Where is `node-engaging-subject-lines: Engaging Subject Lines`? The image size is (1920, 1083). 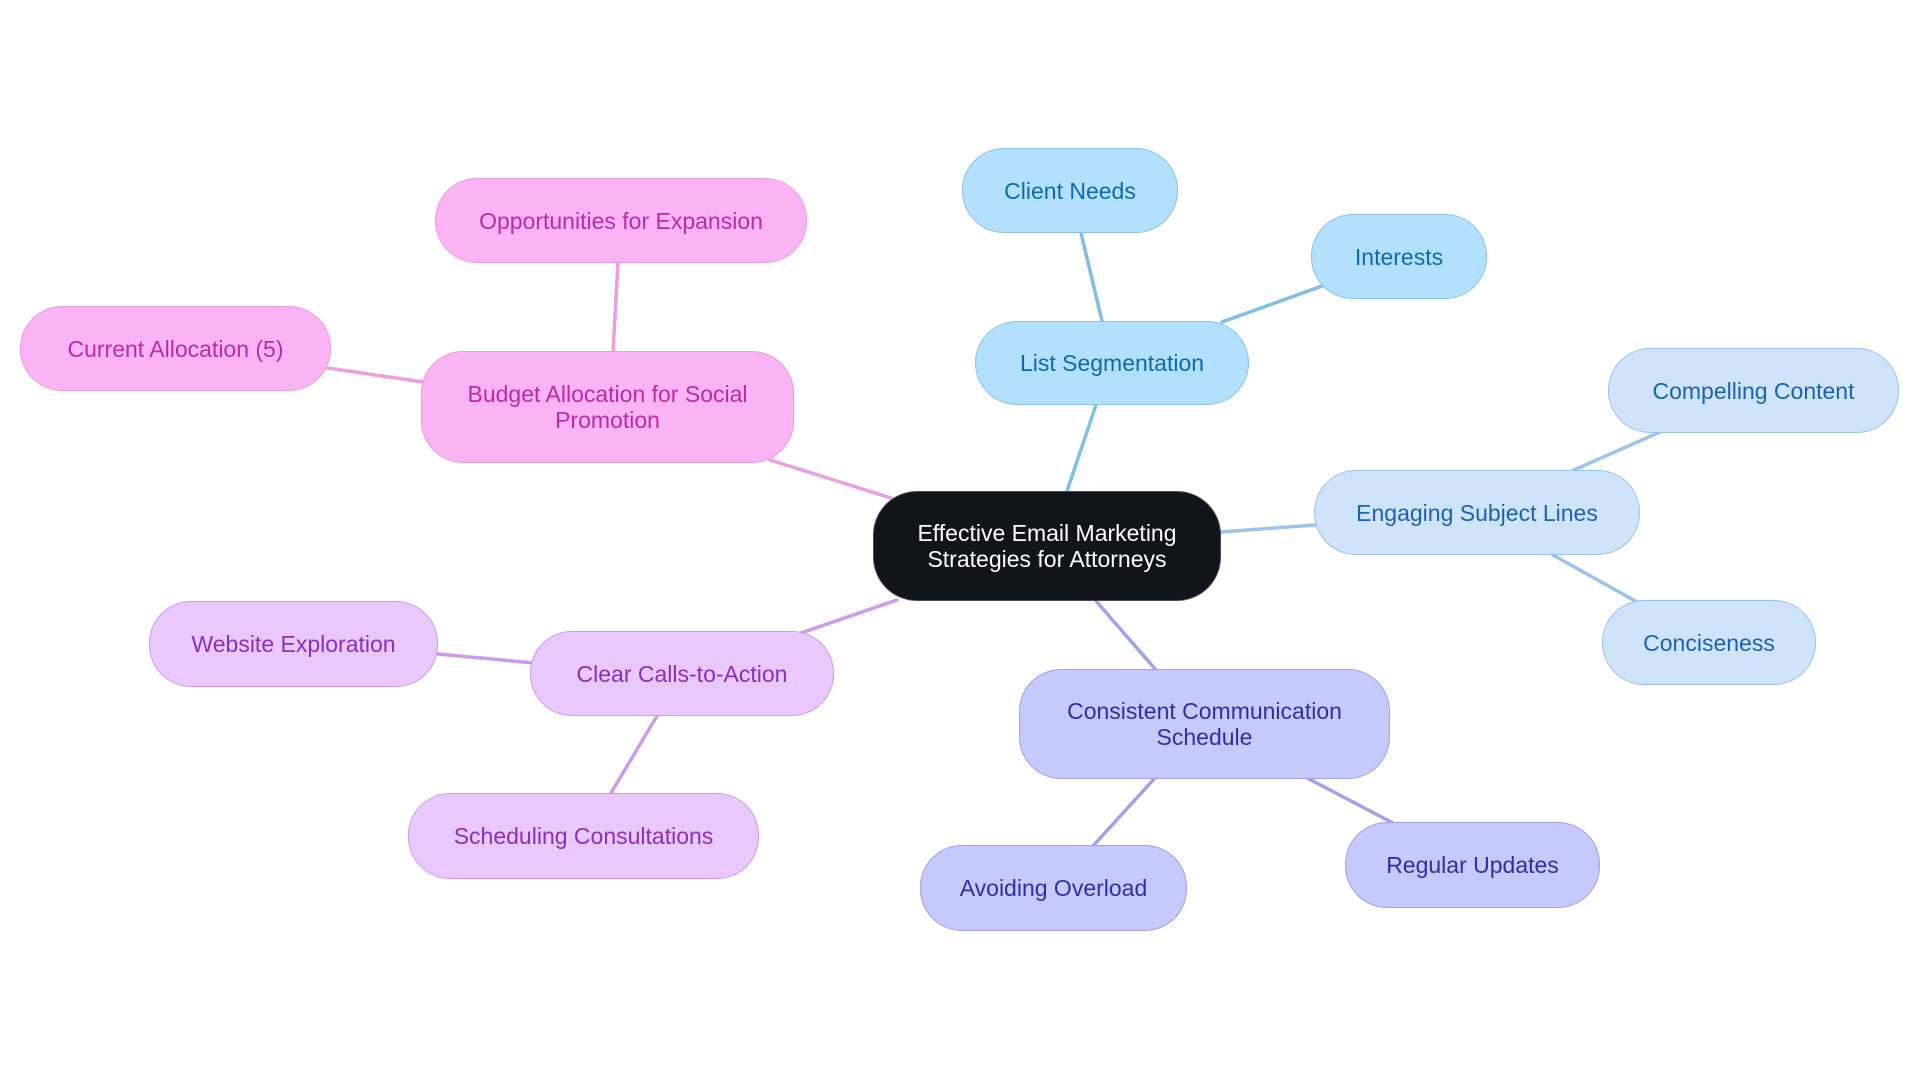 node-engaging-subject-lines: Engaging Subject Lines is located at coordinates (1477, 512).